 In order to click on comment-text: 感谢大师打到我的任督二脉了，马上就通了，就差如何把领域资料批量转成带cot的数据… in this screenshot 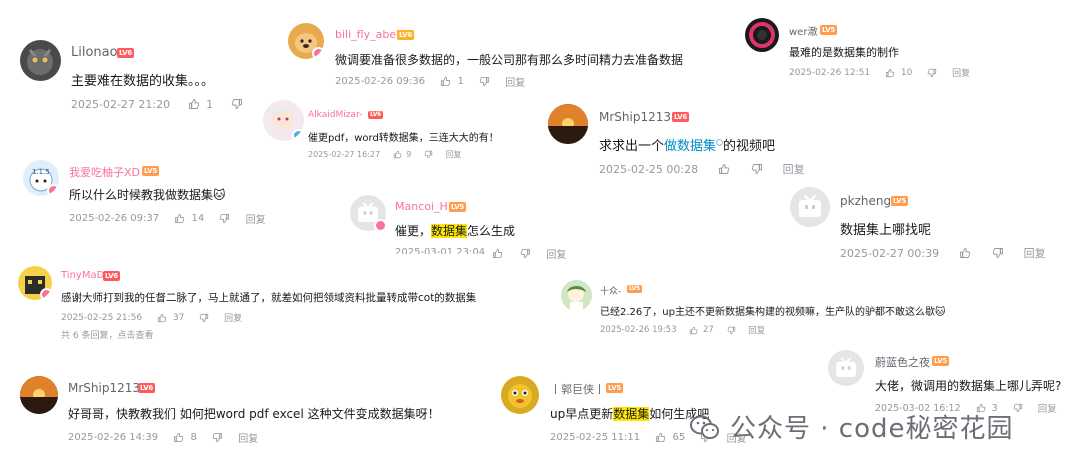, I will do `click(269, 298)`.